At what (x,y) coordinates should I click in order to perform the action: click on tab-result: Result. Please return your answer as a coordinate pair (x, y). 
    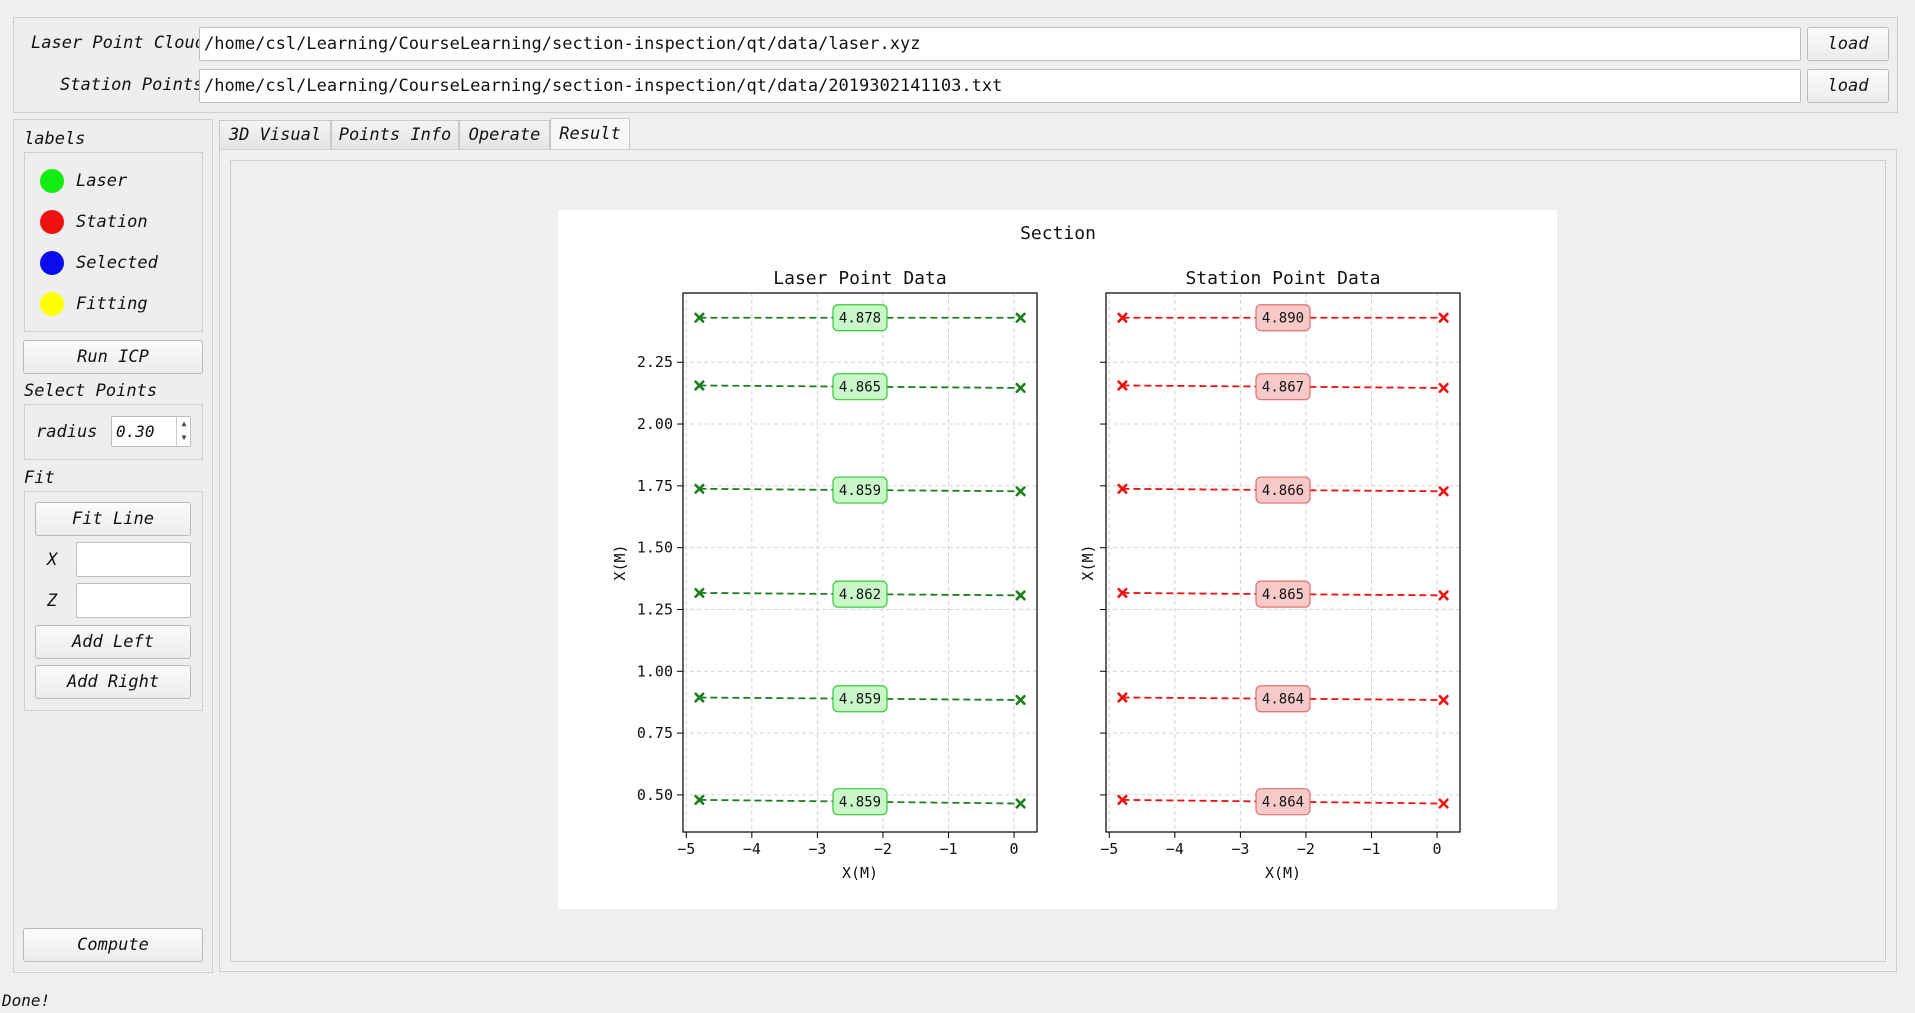
    Looking at the image, I should click on (590, 133).